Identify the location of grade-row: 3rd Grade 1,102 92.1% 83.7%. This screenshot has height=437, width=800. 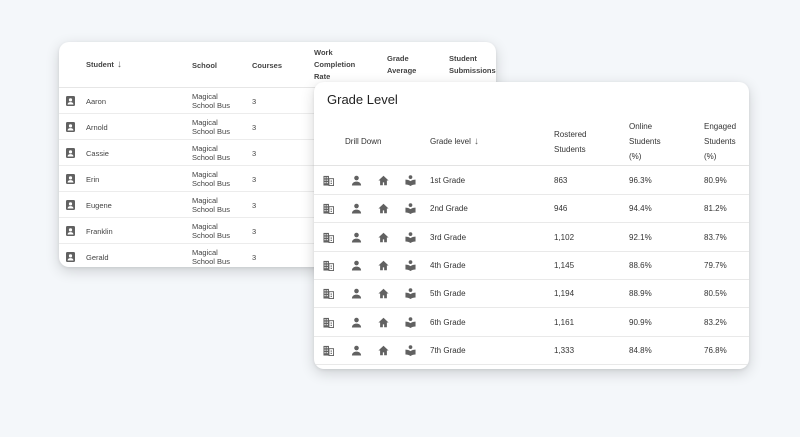
(531, 238).